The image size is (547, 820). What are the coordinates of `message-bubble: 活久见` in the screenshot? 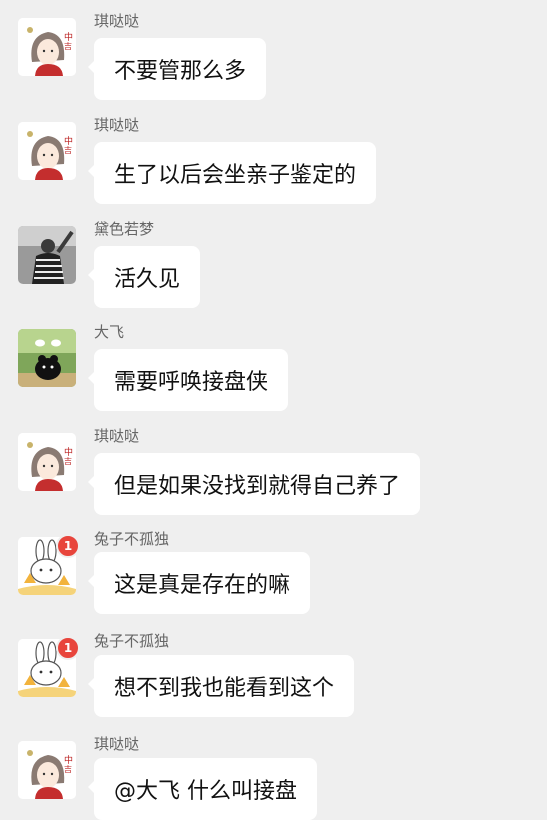 It's located at (144, 277).